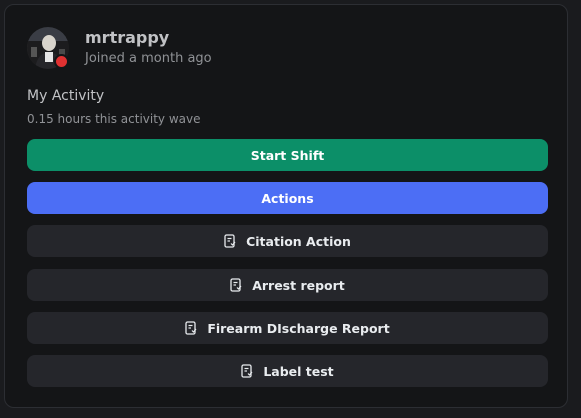 The width and height of the screenshot is (581, 418). Describe the element at coordinates (148, 48) in the screenshot. I see `profile-text: mrtrappy Joined a month ago` at that location.